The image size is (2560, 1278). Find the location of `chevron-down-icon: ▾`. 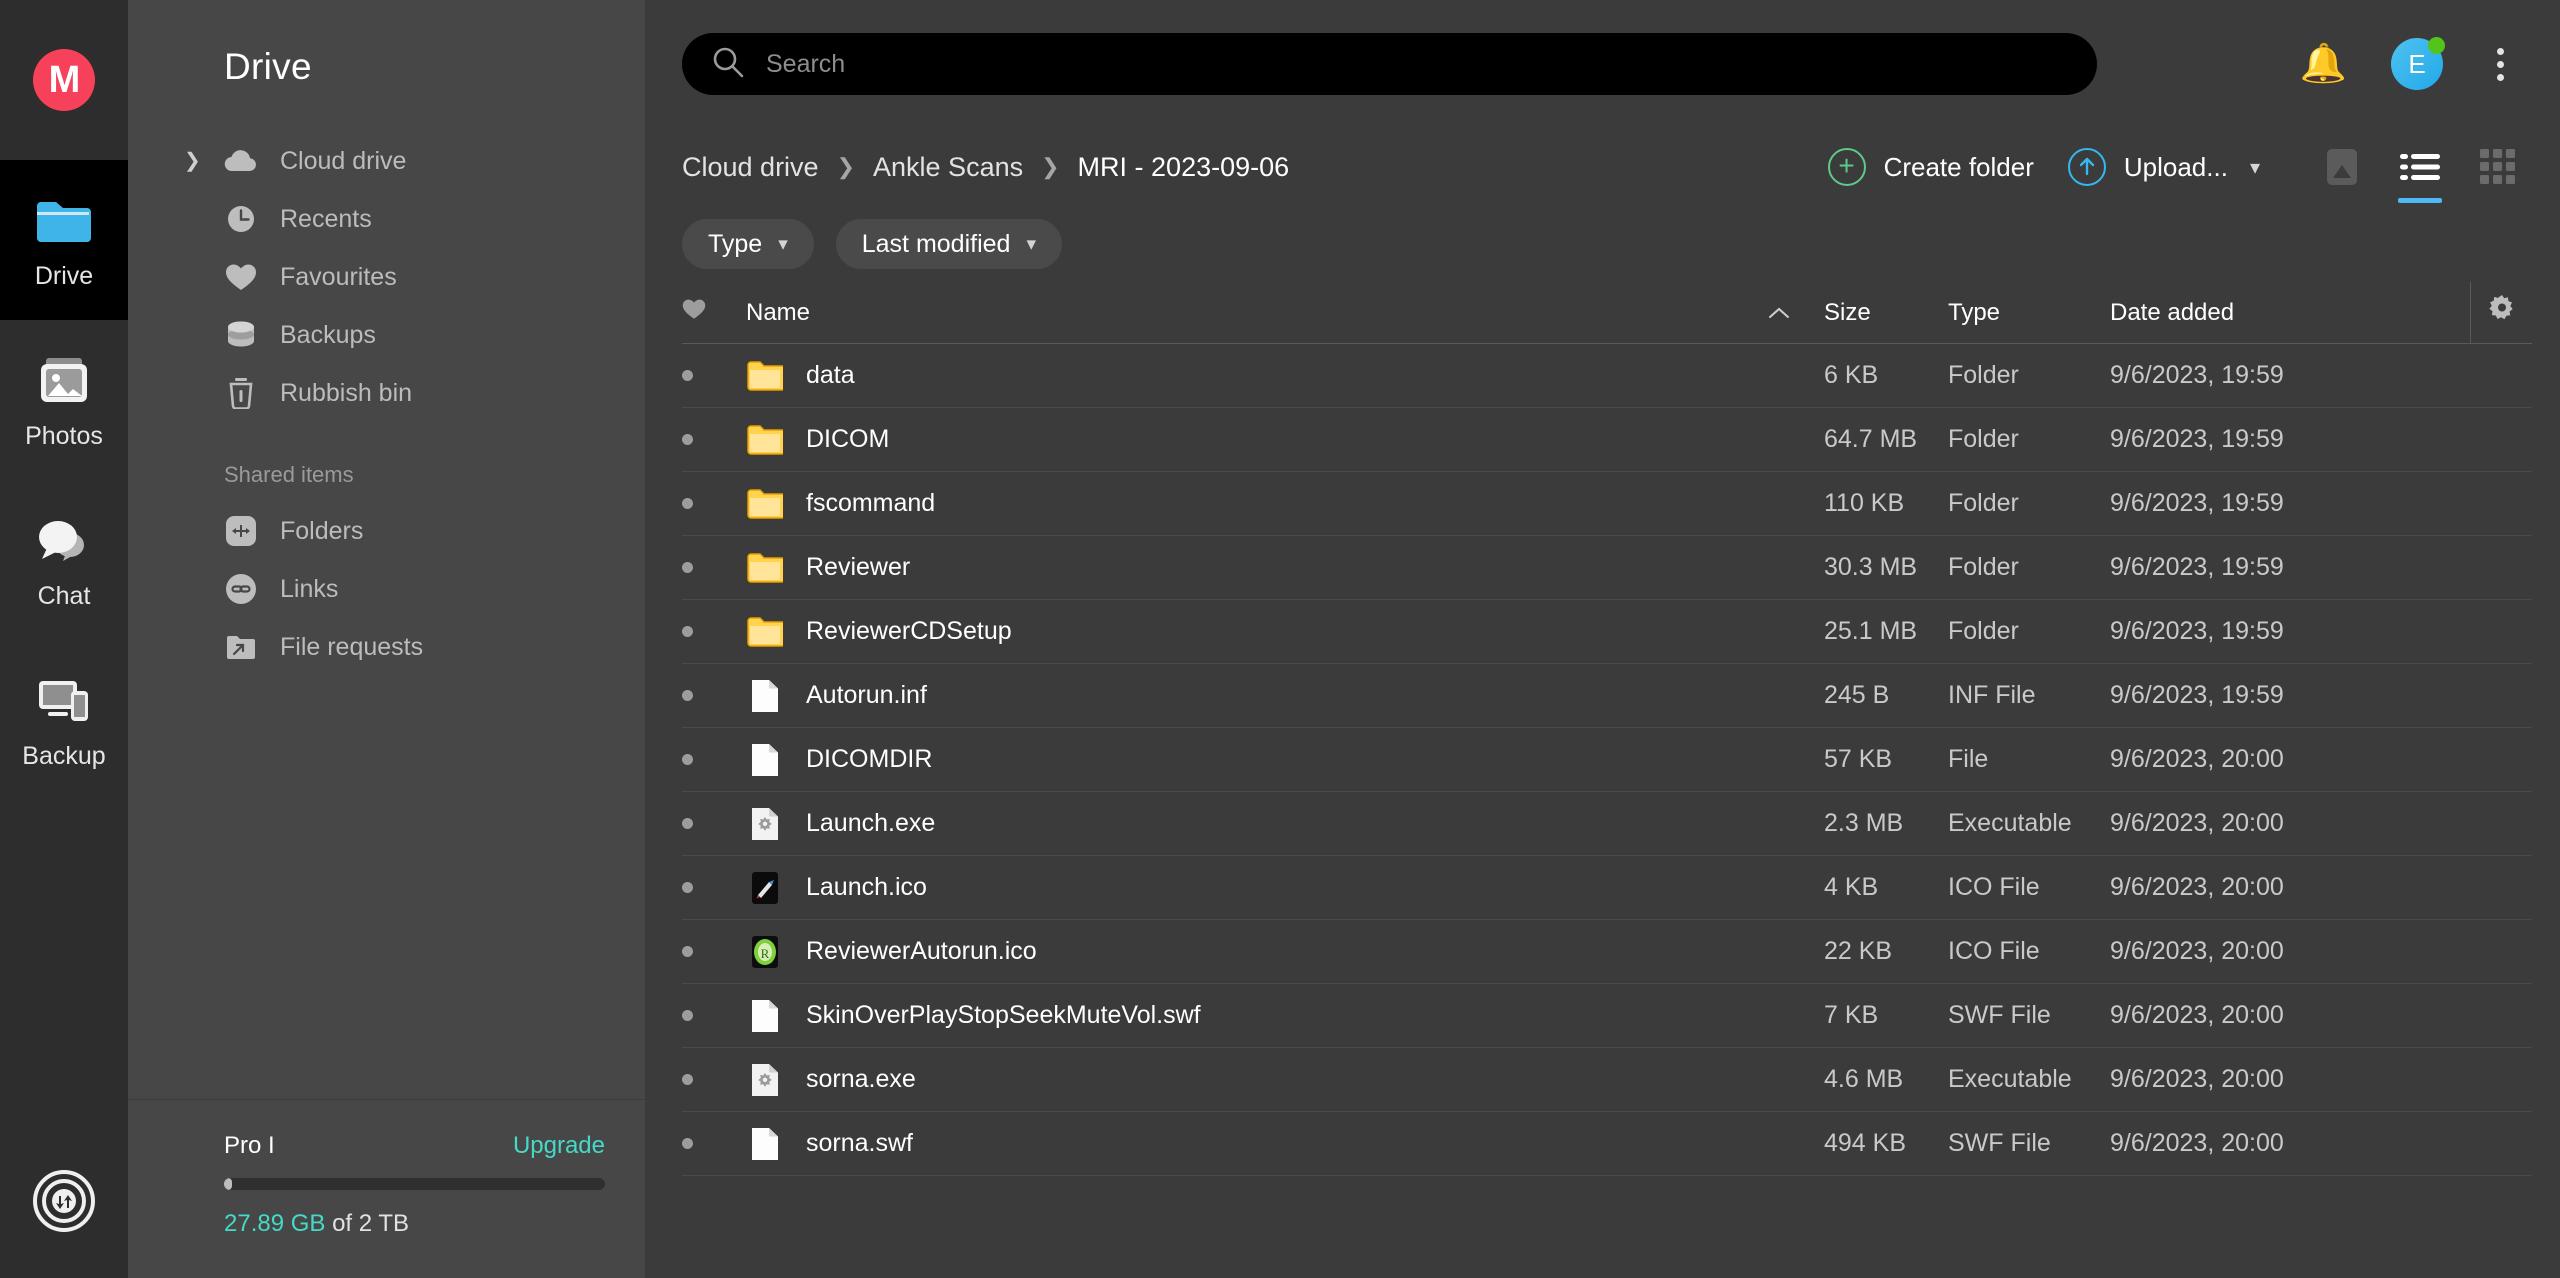

chevron-down-icon: ▾ is located at coordinates (2255, 167).